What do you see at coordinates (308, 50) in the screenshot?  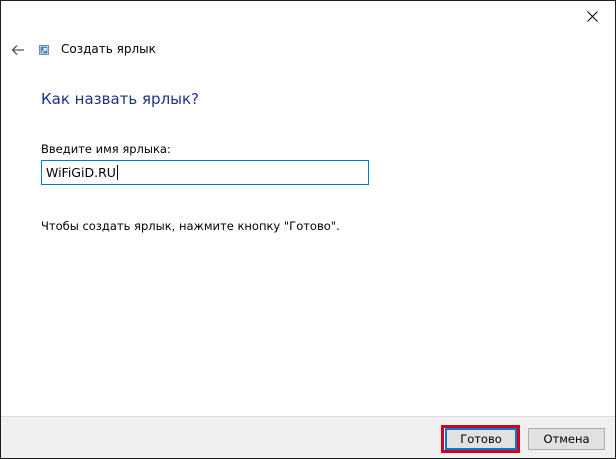 I see `wizard-header: Создать ярлык` at bounding box center [308, 50].